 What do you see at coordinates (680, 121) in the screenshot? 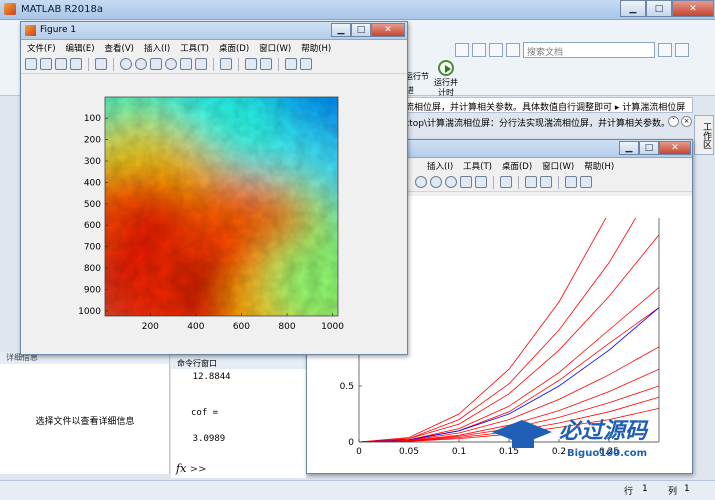
I see `pane-controls: ˅ ×` at bounding box center [680, 121].